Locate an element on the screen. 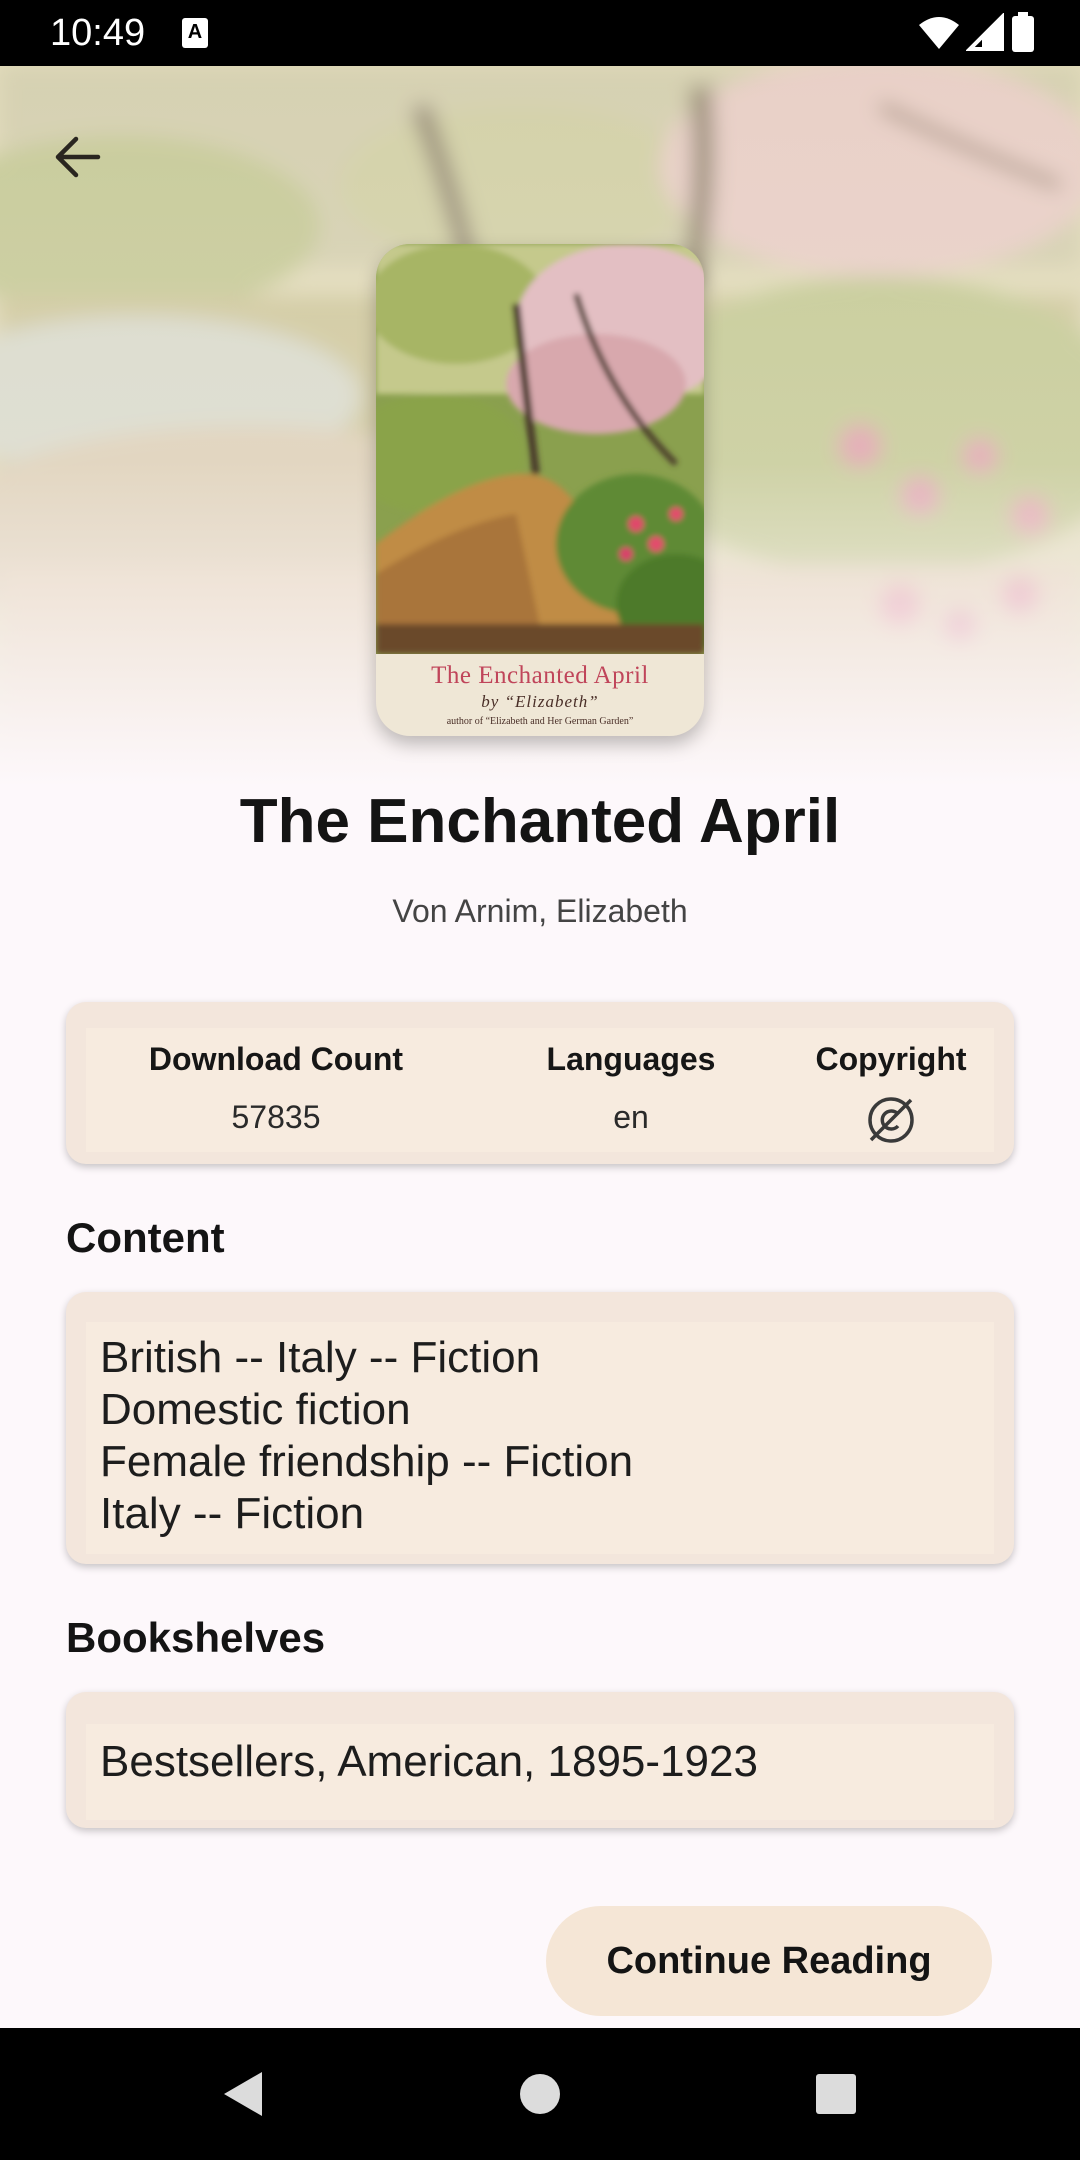  book-author: Von Arnim, Elizabeth is located at coordinates (540, 911).